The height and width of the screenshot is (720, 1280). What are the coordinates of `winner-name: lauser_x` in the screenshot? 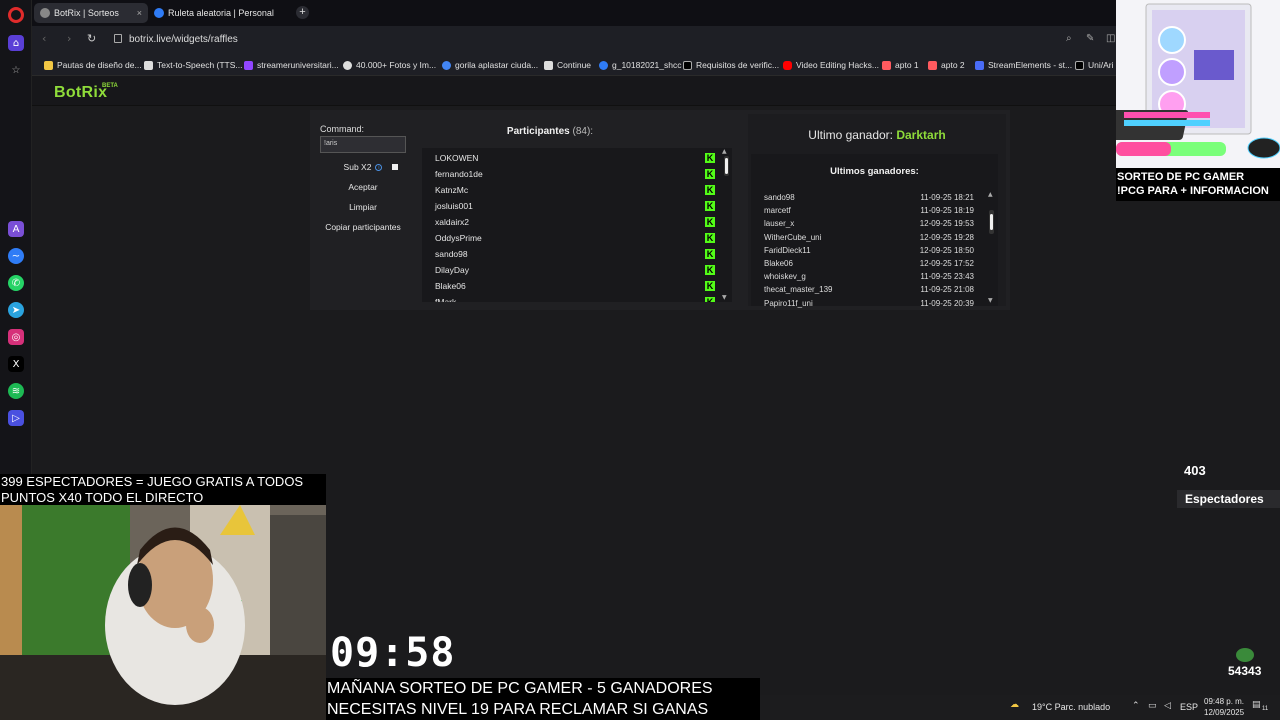 It's located at (779, 224).